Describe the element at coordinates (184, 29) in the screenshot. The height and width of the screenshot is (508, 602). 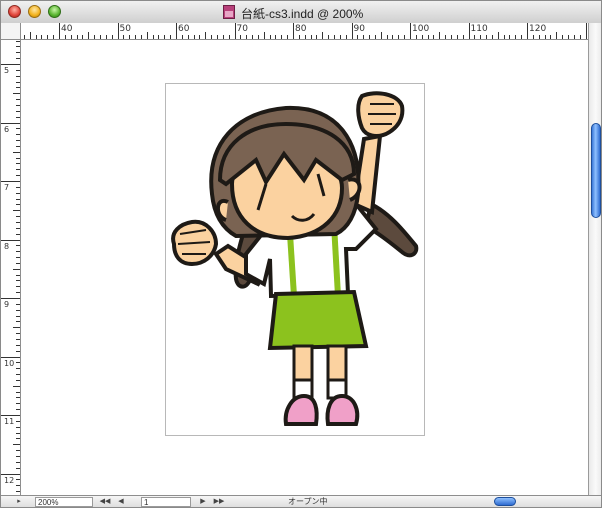
I see `ruler-label: 60` at that location.